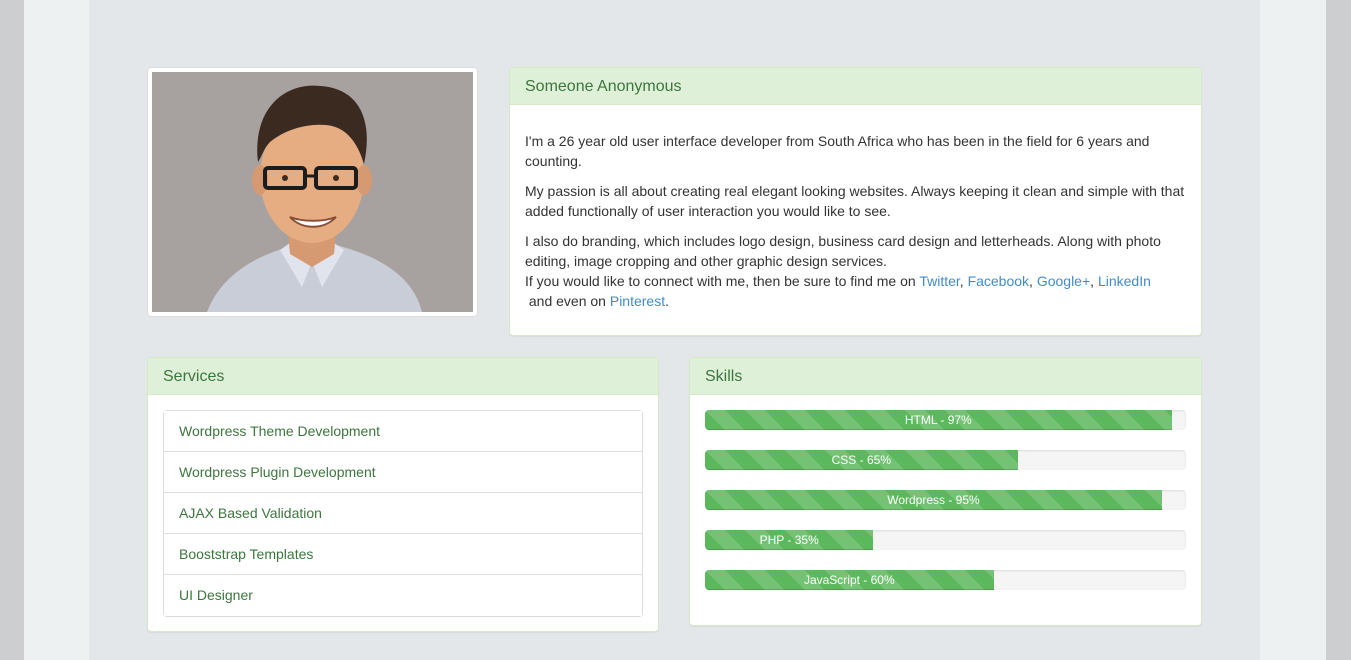  I want to click on skill-progress-wordpress: Wordpress - 95%, so click(945, 500).